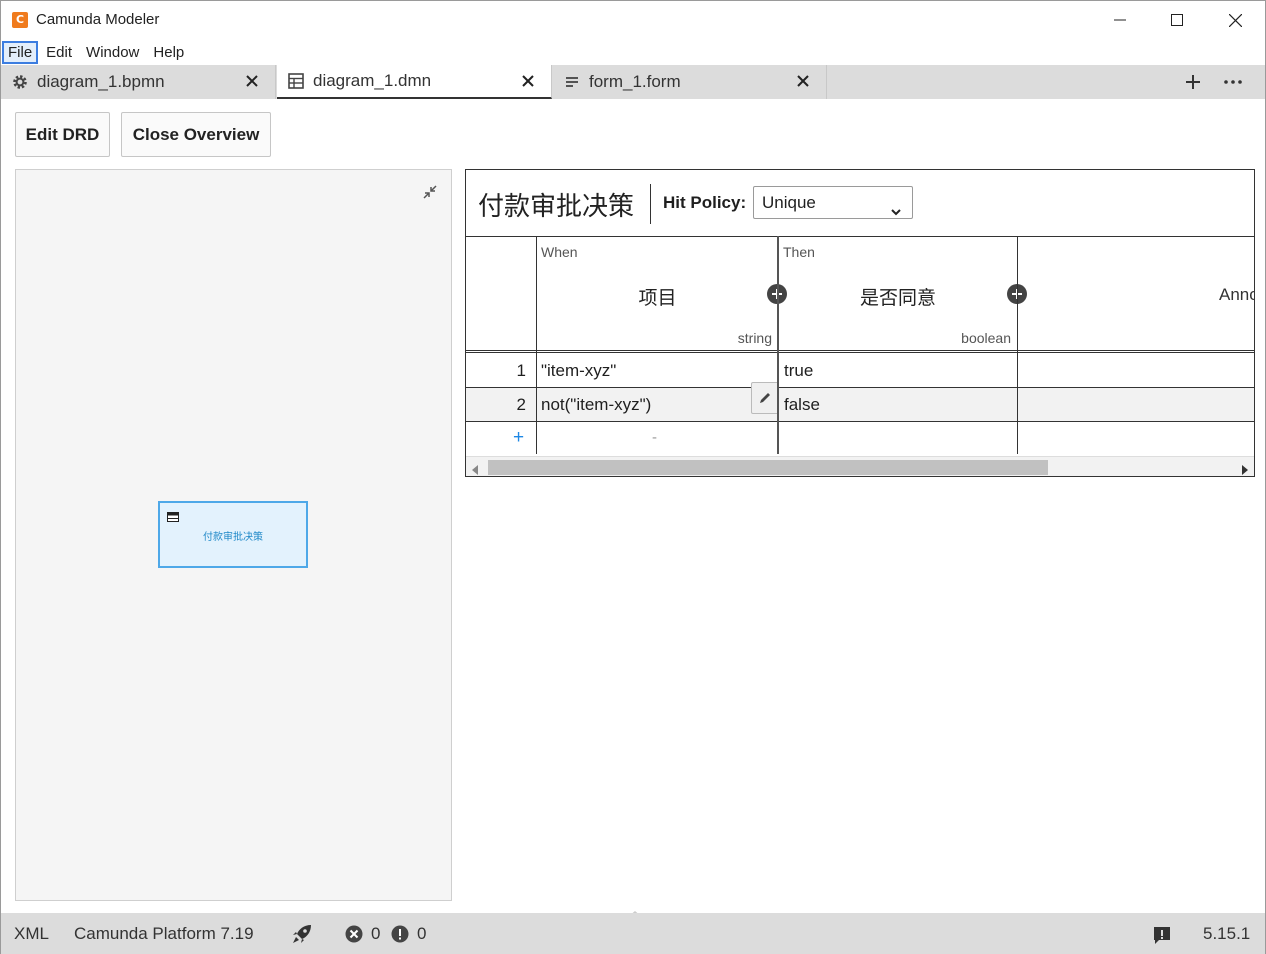  I want to click on tab-label: form_1.form, so click(635, 81).